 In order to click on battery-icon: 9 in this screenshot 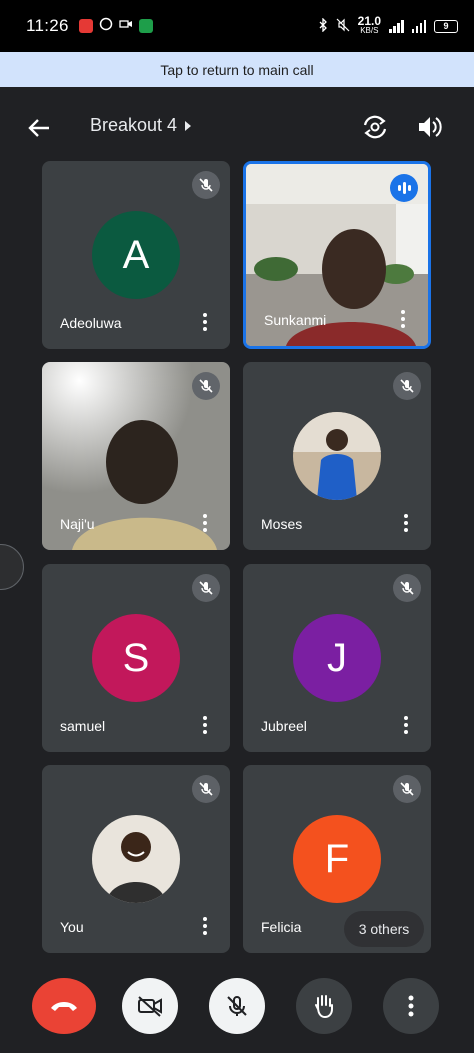, I will do `click(446, 26)`.